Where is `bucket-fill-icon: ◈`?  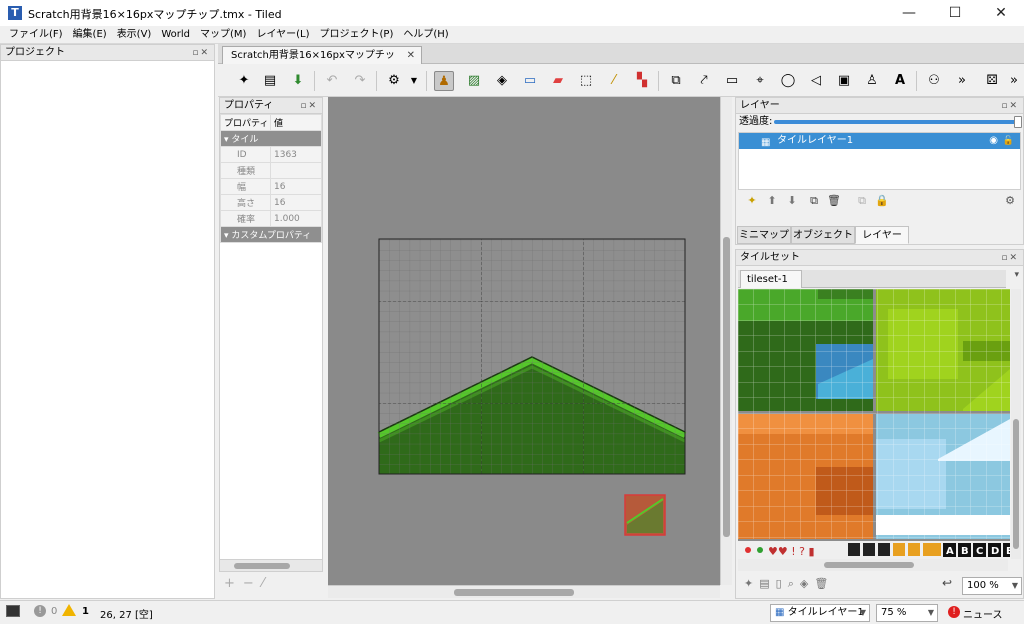
bucket-fill-icon: ◈ is located at coordinates (502, 81).